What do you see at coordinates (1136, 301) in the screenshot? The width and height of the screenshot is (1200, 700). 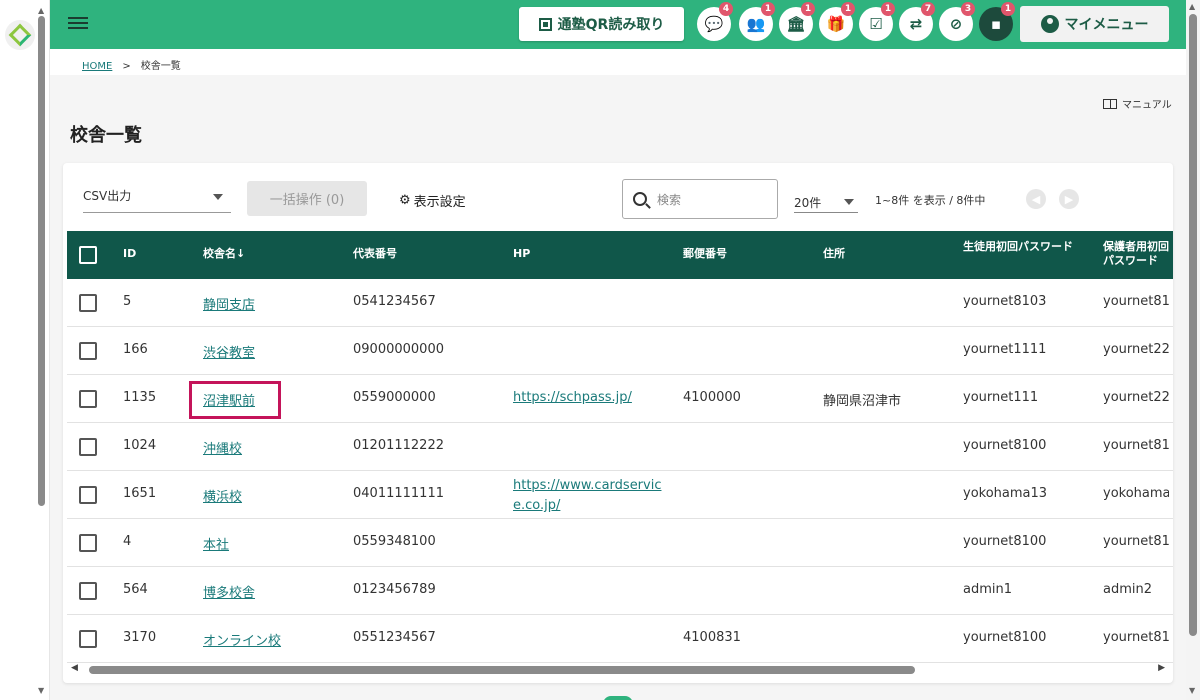 I see `cell-parent_pw: yournet8103` at bounding box center [1136, 301].